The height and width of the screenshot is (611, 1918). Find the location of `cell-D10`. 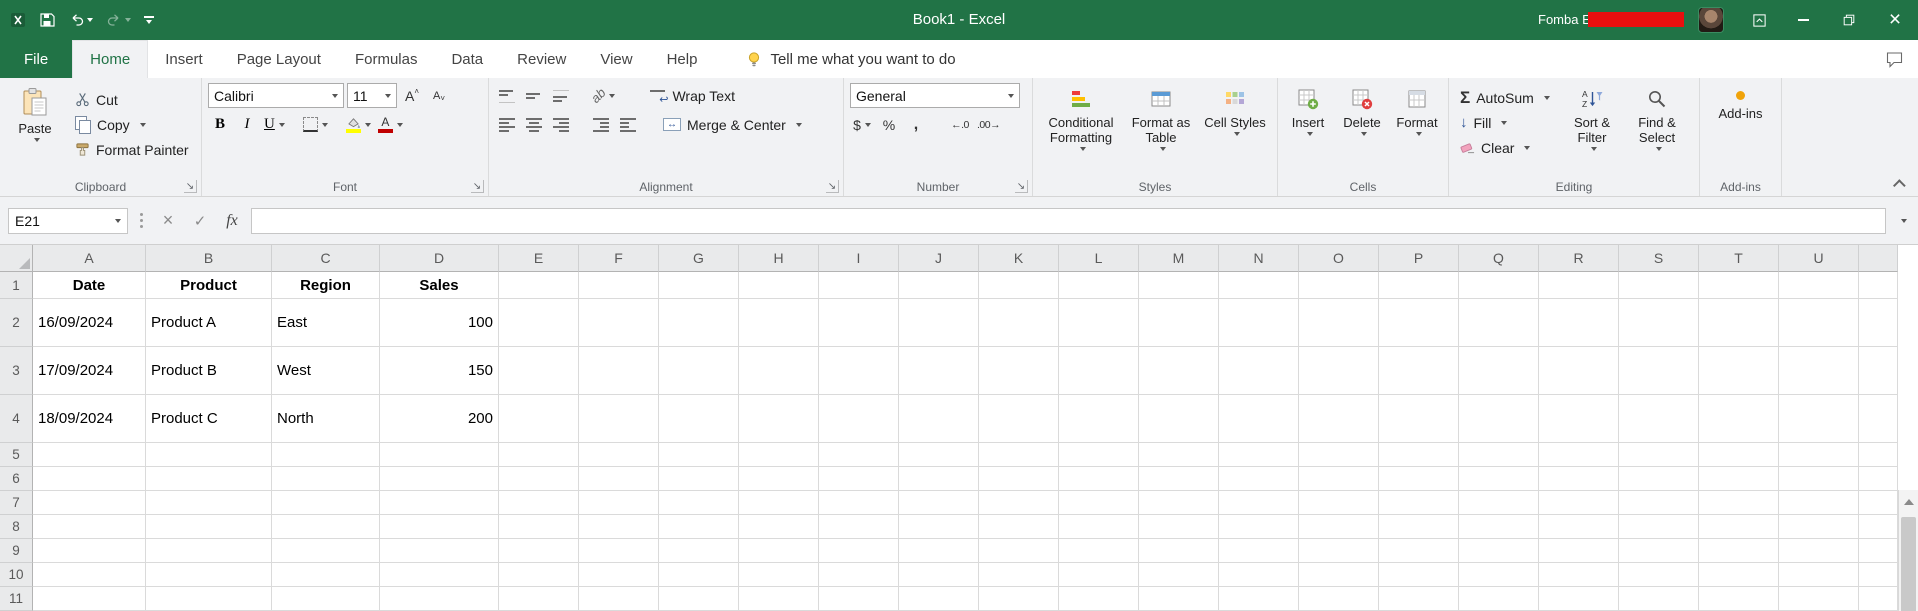

cell-D10 is located at coordinates (439, 575).